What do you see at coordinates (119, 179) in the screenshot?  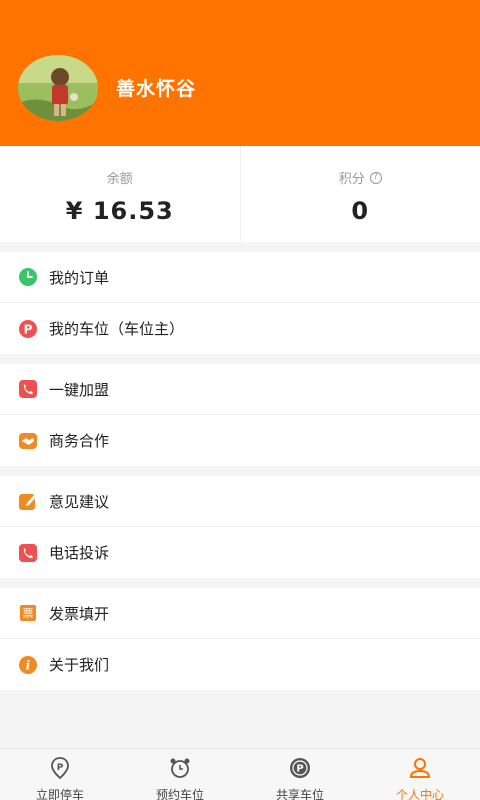 I see `balance-label: 余额` at bounding box center [119, 179].